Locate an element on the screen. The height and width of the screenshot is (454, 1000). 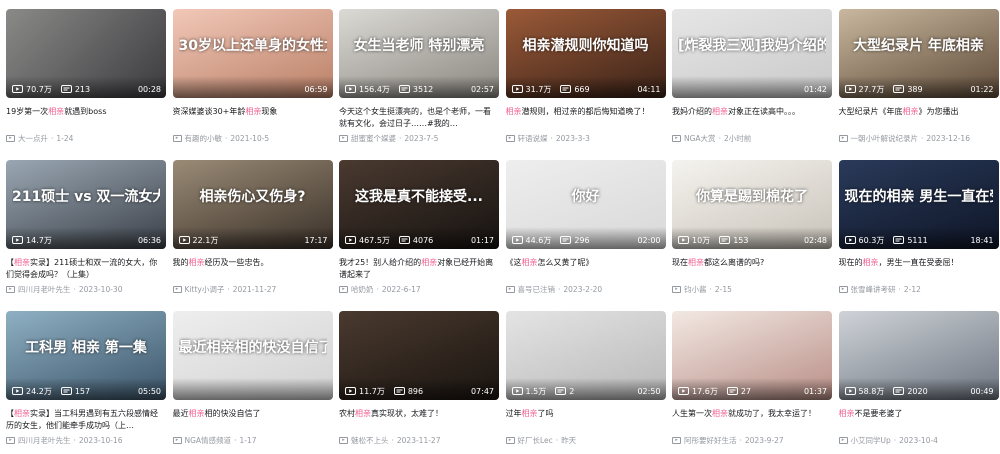
video-title: 19岁第一次相亲就遇到boss is located at coordinates (86, 118).